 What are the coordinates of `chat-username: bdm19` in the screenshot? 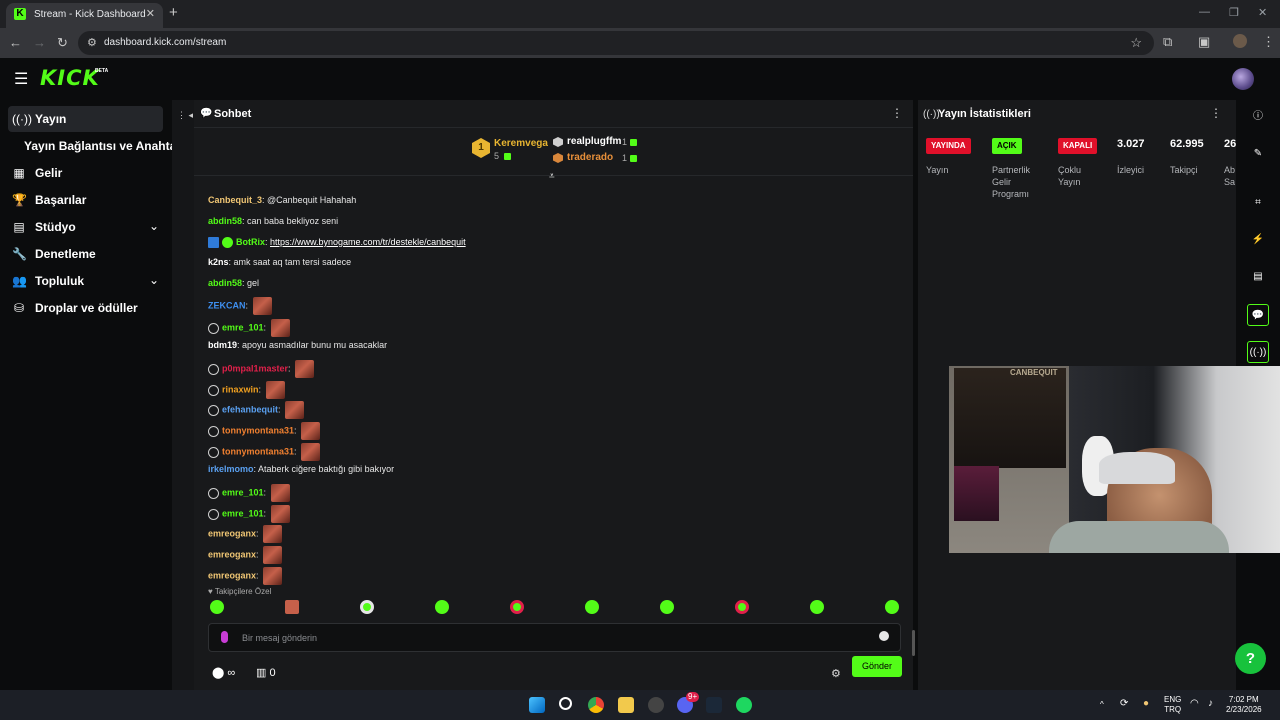 It's located at (222, 345).